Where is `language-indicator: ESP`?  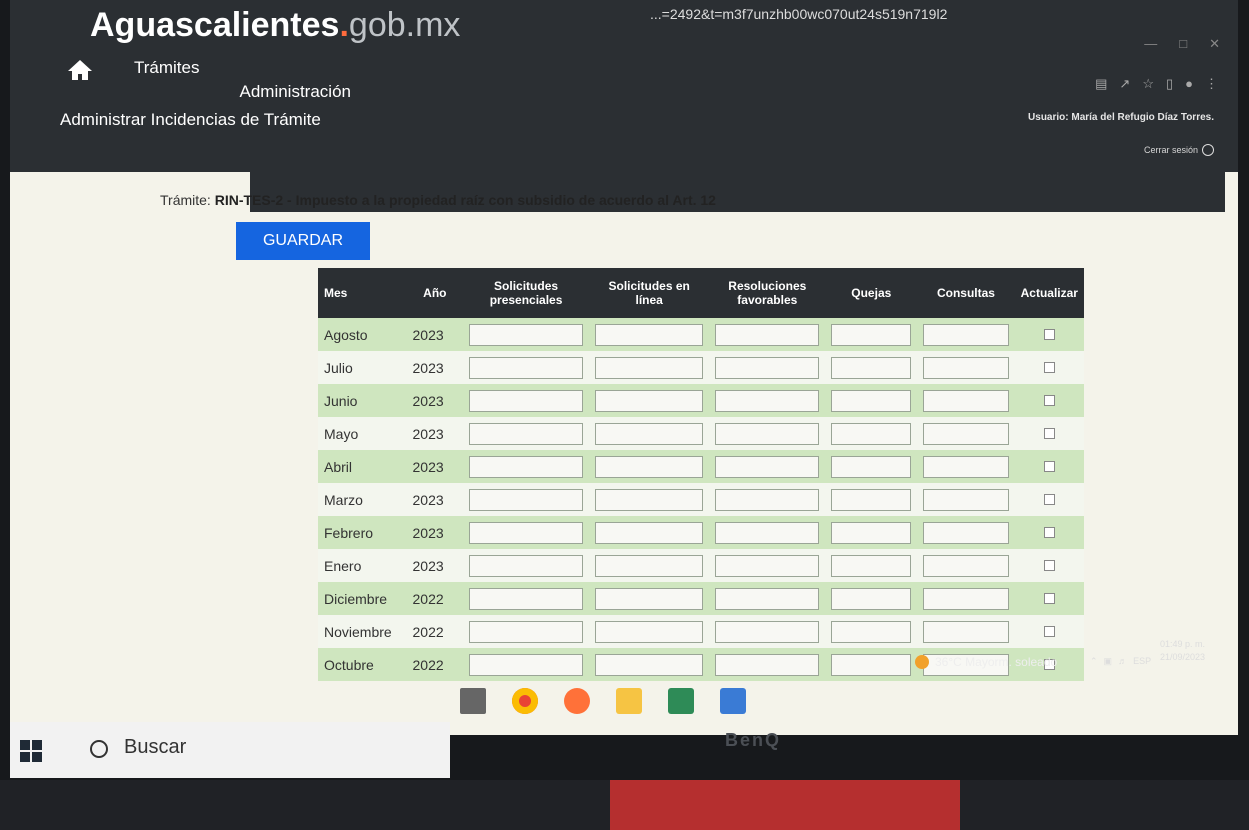 language-indicator: ESP is located at coordinates (1142, 661).